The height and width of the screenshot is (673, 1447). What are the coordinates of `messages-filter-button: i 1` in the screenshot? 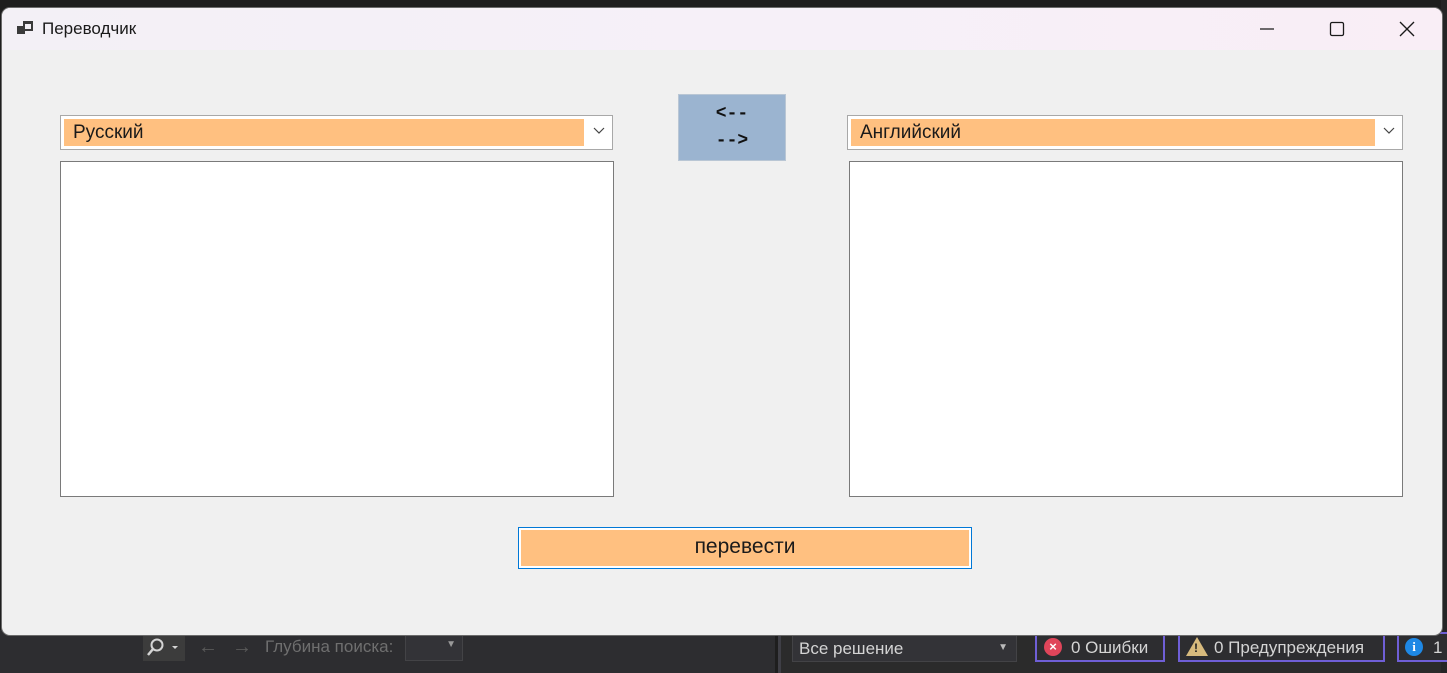 It's located at (1422, 647).